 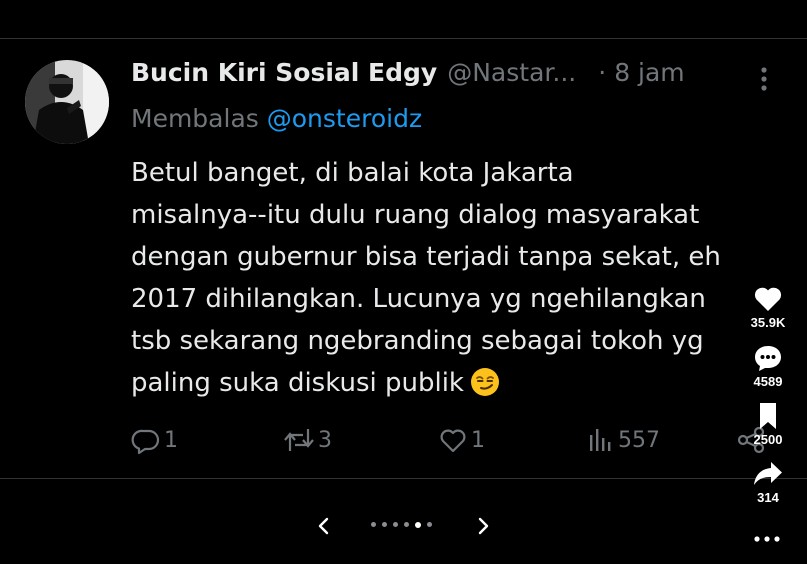 What do you see at coordinates (768, 381) in the screenshot?
I see `overlay-comment-count: 4589` at bounding box center [768, 381].